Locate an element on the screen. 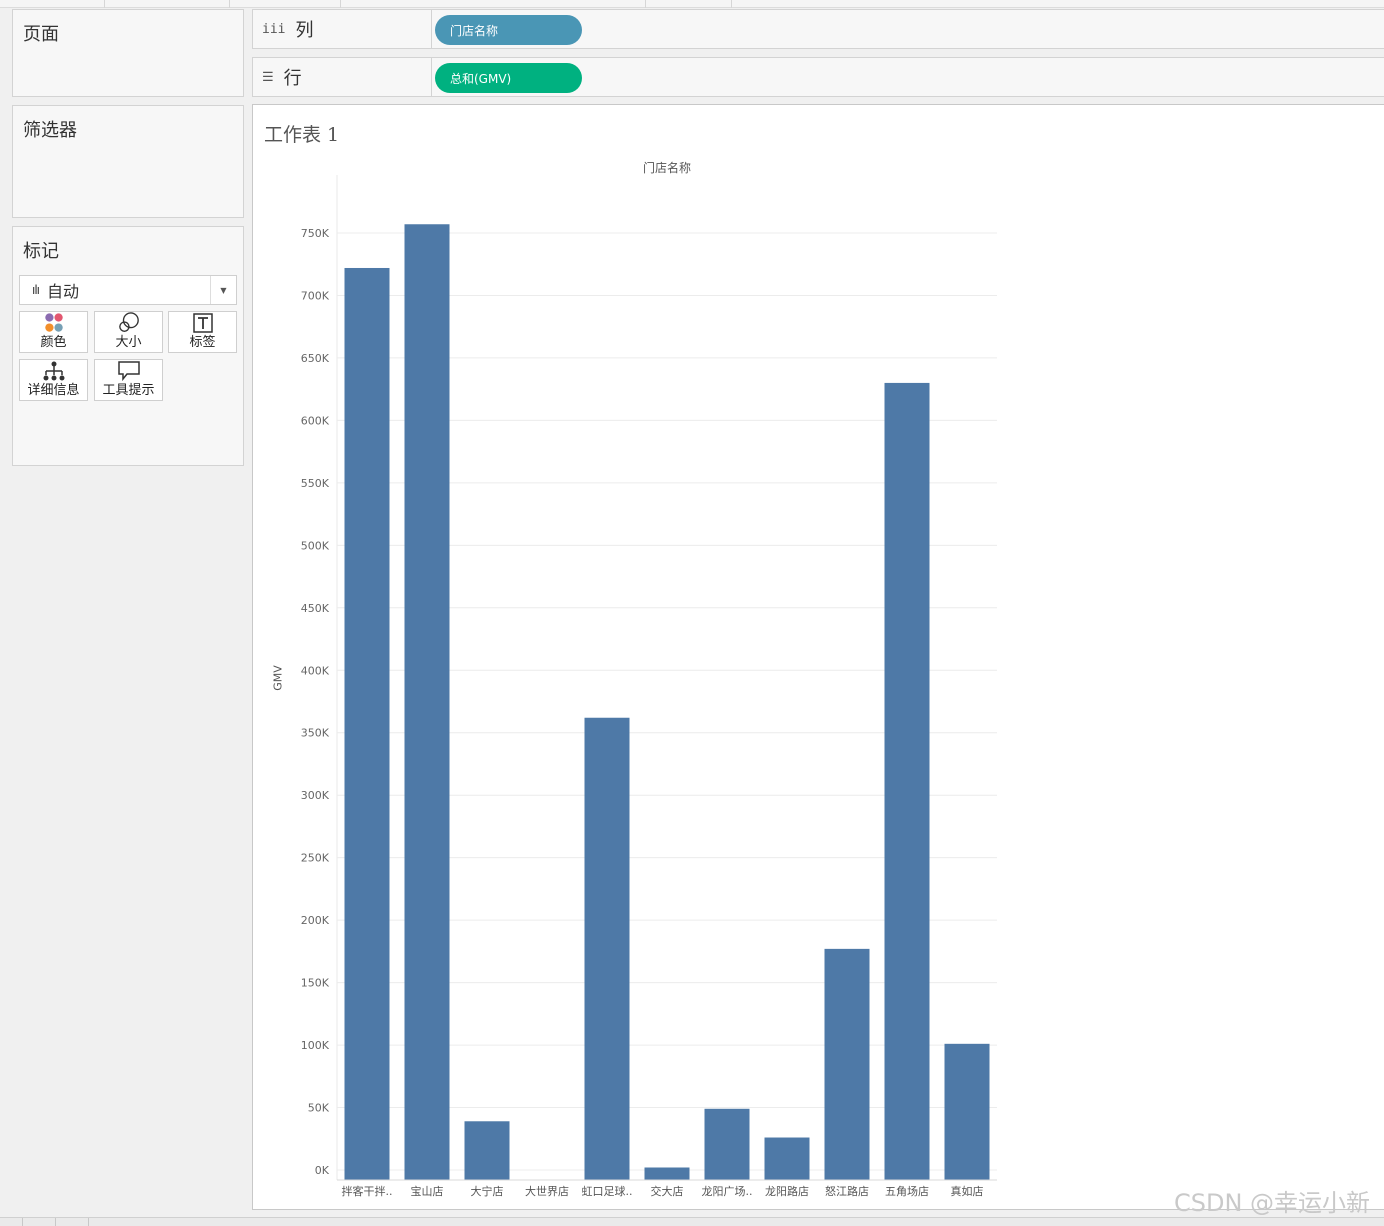 This screenshot has width=1384, height=1226. y-tick-label: 50K is located at coordinates (319, 1108).